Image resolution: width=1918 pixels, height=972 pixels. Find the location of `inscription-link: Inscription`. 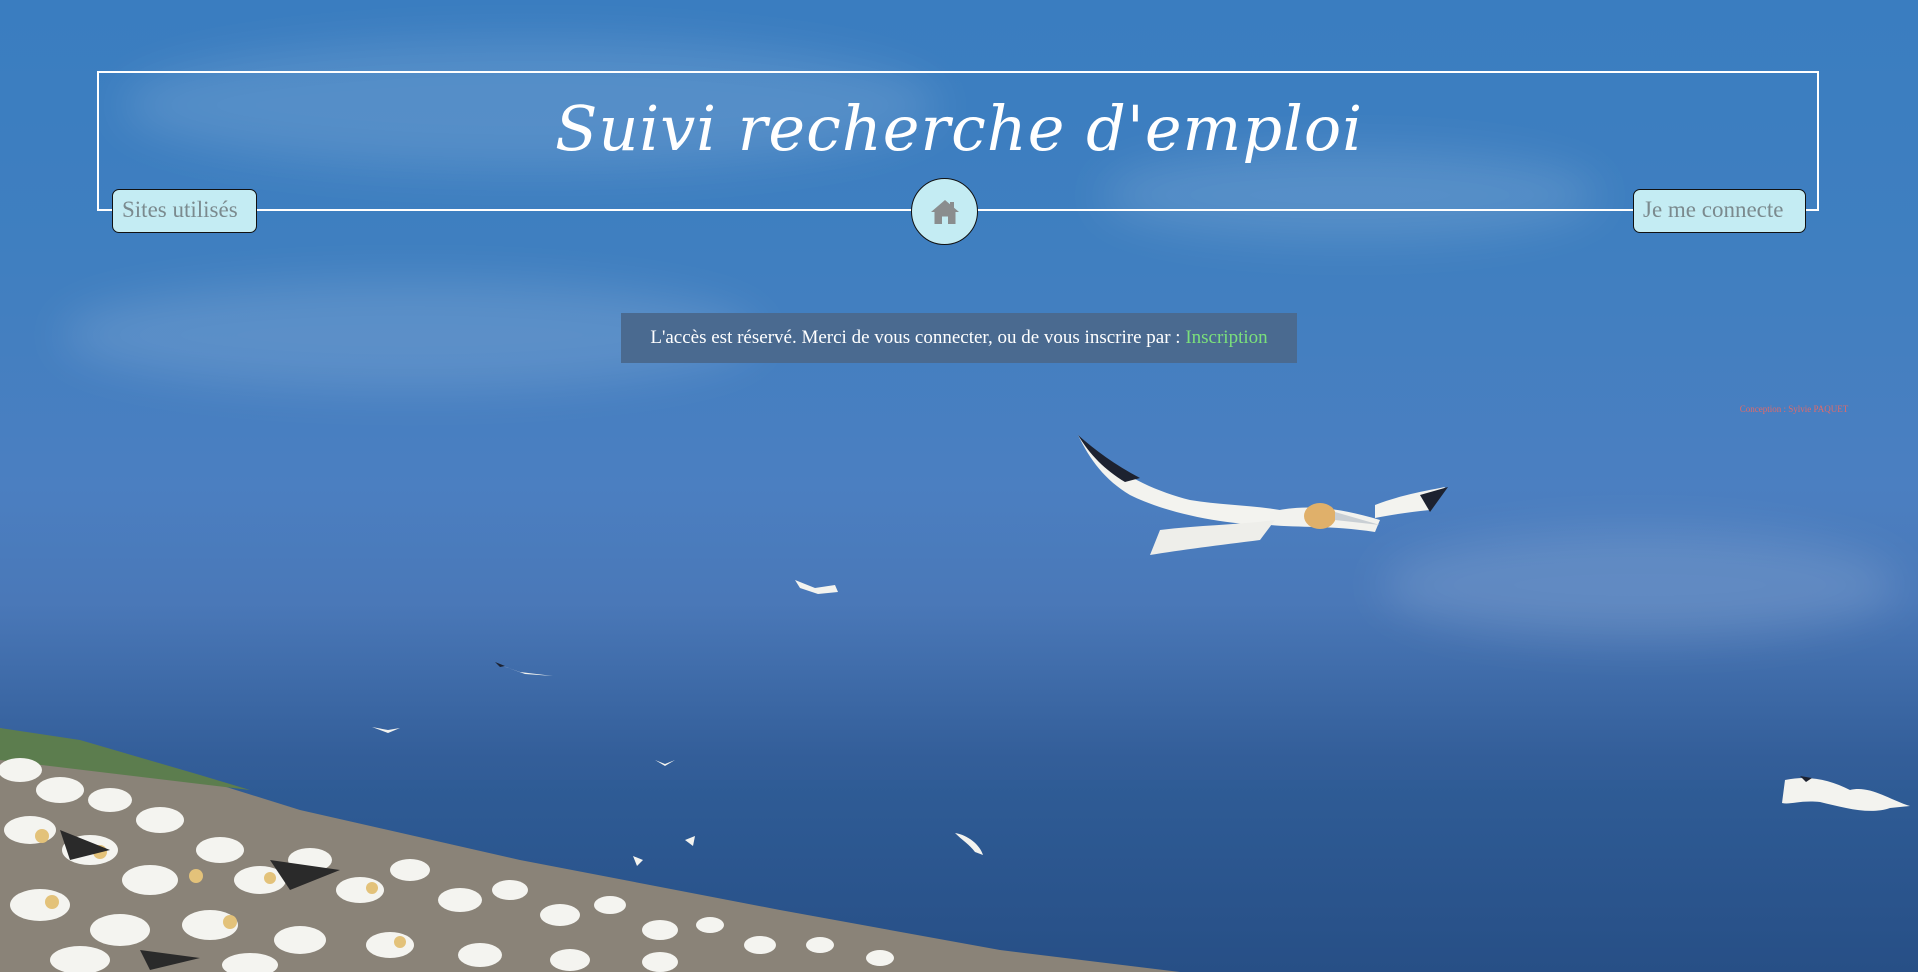

inscription-link: Inscription is located at coordinates (1226, 337).